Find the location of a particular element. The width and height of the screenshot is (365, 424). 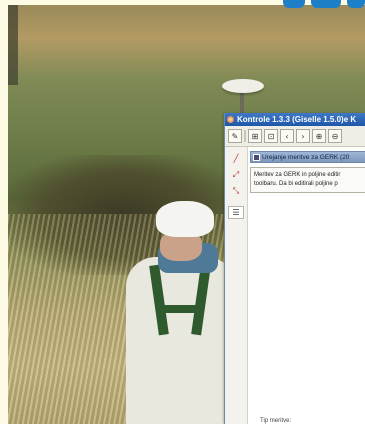

photo-post is located at coordinates (13, 45).